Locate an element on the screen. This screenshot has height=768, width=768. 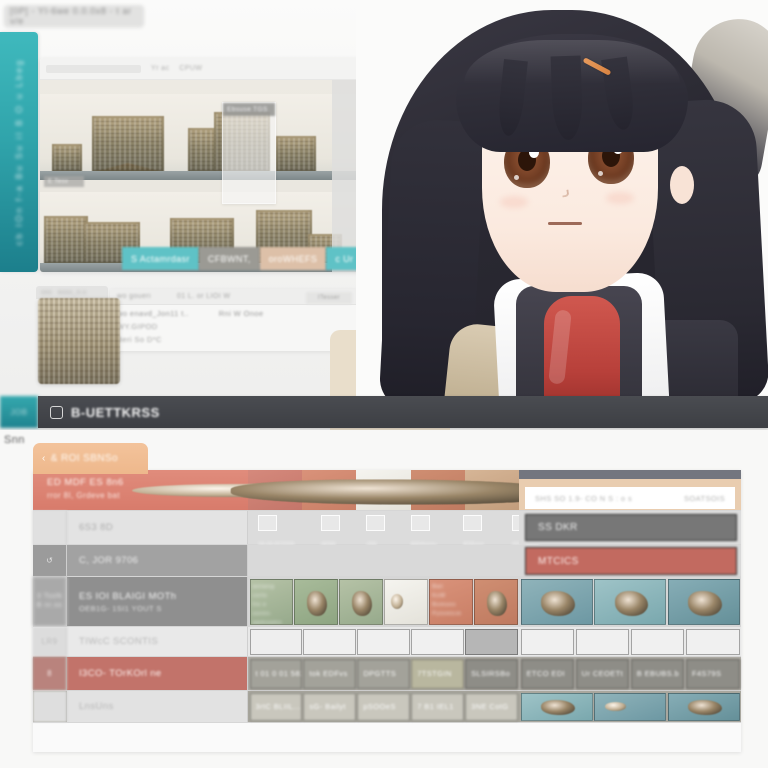
chevron-left-icon: ‹ is located at coordinates (44, 458).